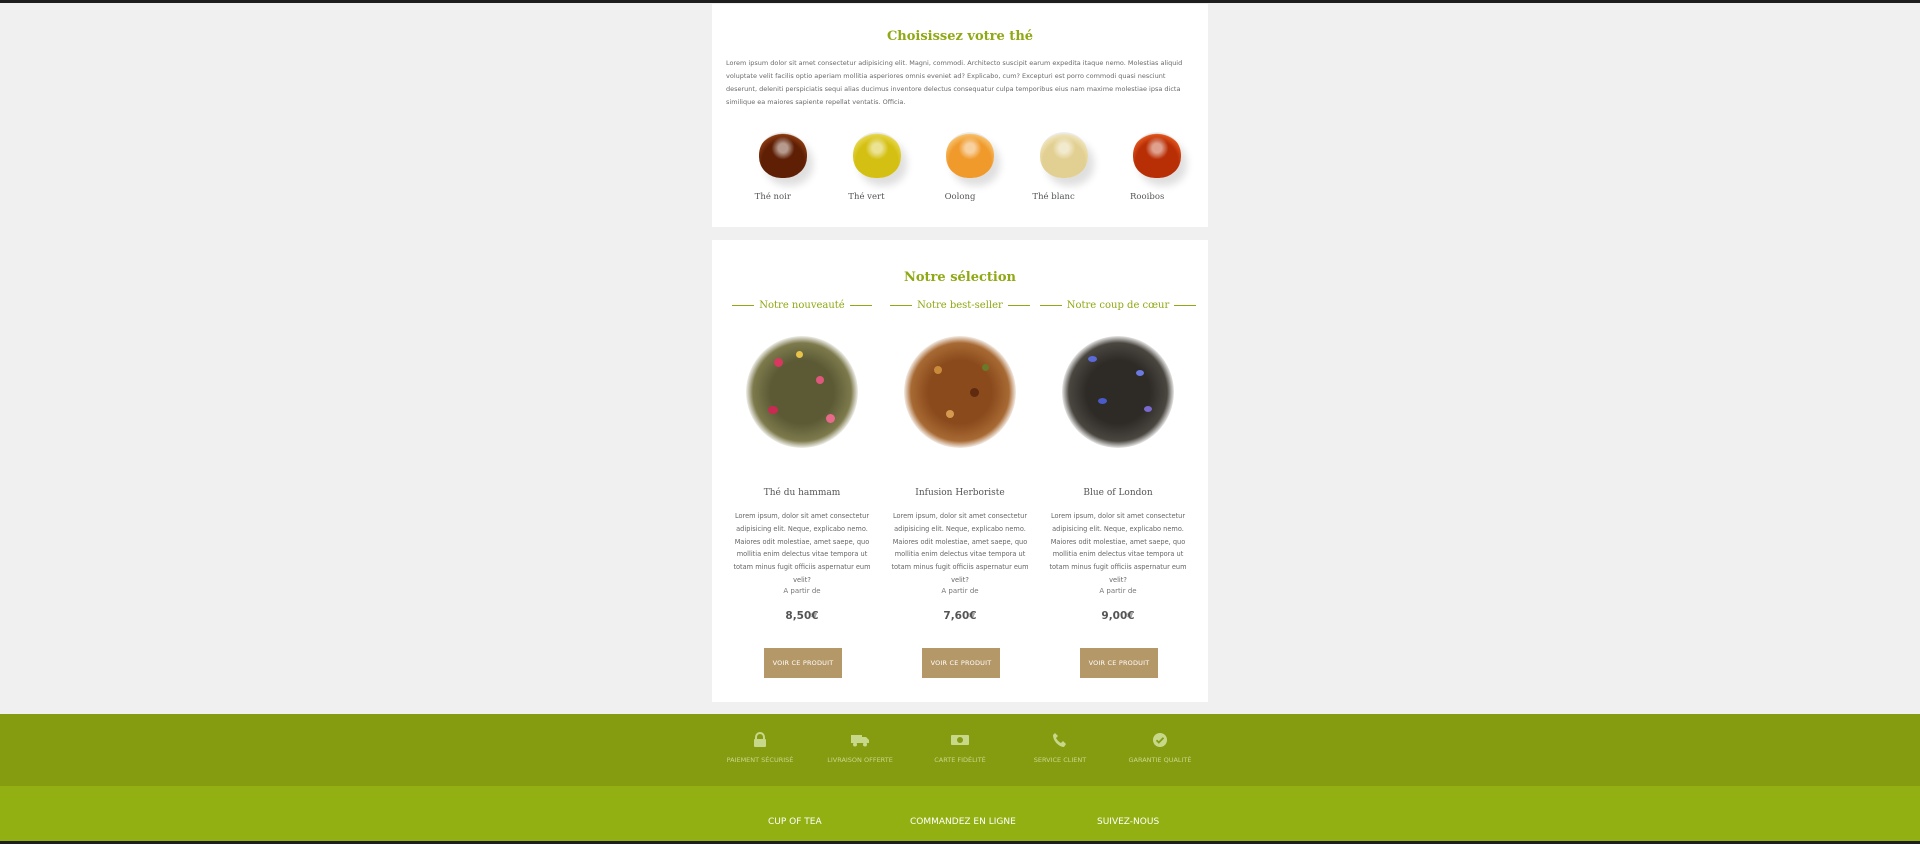 The width and height of the screenshot is (1920, 844). I want to click on product-price: 7,60€, so click(960, 616).